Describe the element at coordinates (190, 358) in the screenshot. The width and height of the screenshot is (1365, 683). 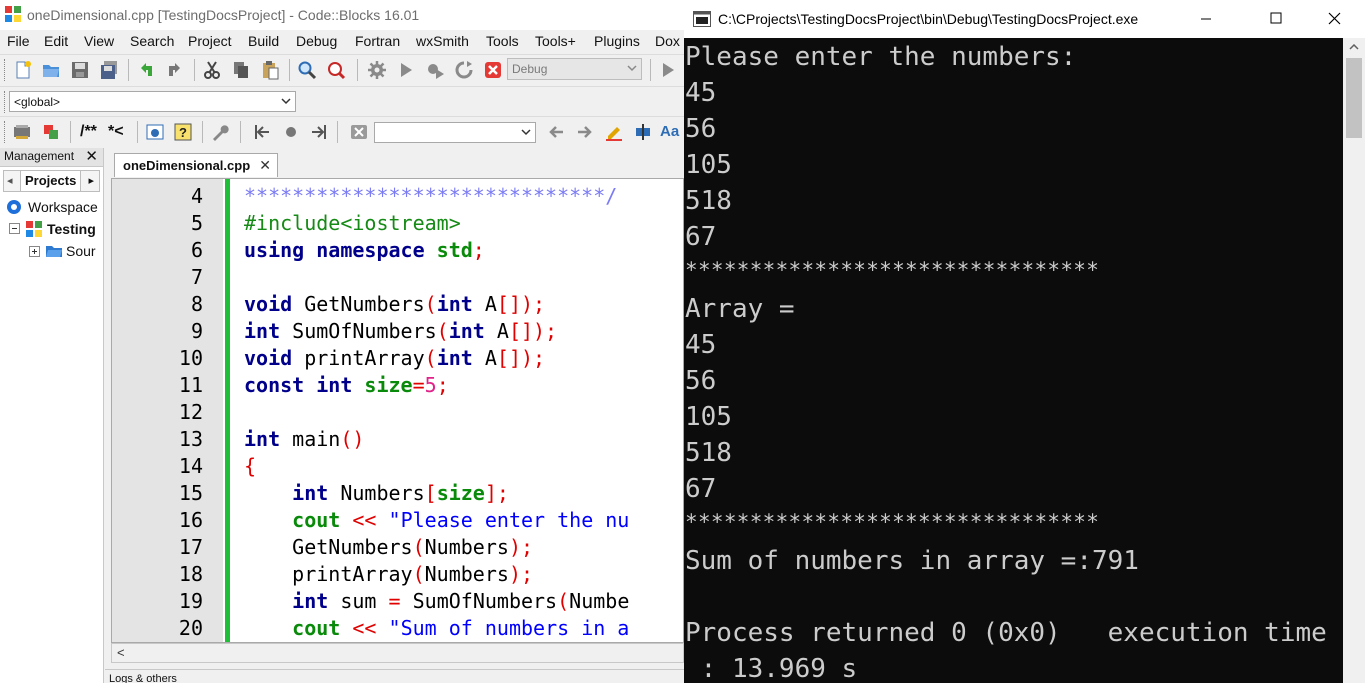
I see `line-number: 10` at that location.